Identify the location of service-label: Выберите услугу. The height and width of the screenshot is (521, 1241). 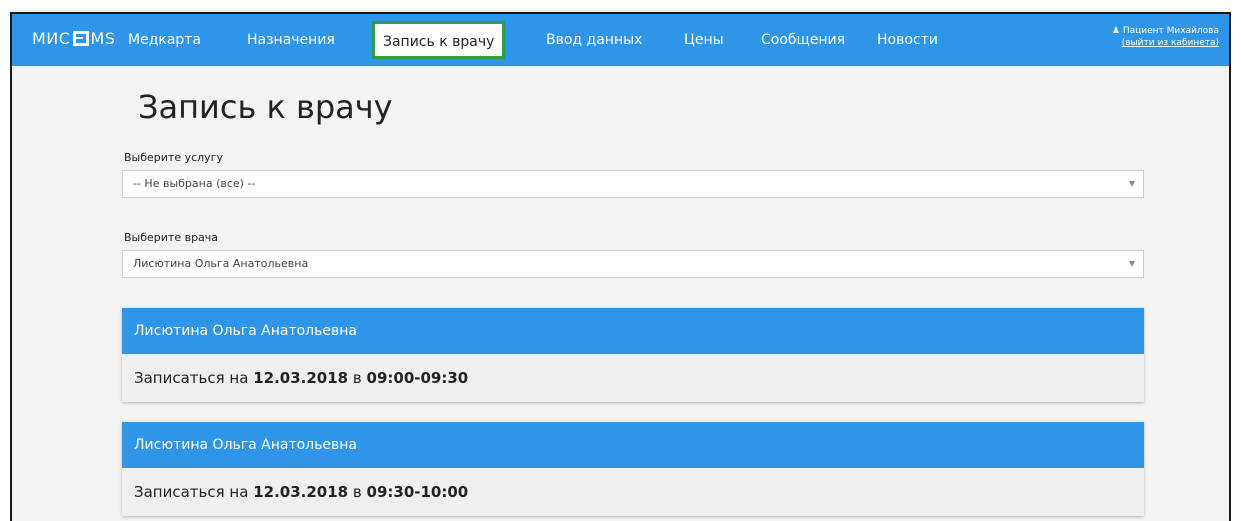
(173, 157).